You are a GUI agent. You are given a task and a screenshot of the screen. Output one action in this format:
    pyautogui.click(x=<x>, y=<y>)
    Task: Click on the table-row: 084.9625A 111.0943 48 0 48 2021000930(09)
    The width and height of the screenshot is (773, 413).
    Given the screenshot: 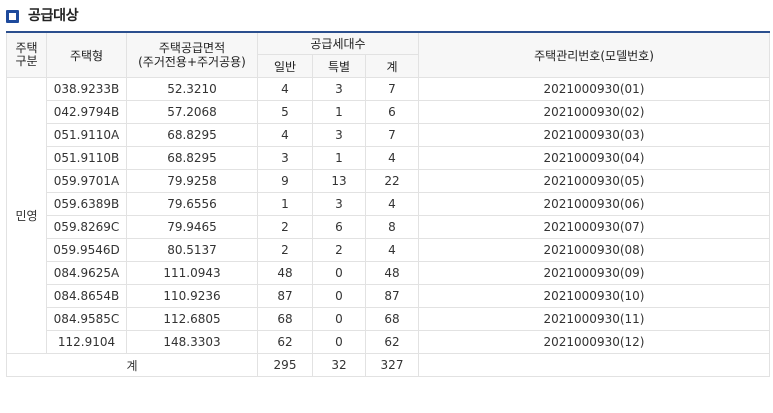 What is the action you would take?
    pyautogui.click(x=388, y=273)
    